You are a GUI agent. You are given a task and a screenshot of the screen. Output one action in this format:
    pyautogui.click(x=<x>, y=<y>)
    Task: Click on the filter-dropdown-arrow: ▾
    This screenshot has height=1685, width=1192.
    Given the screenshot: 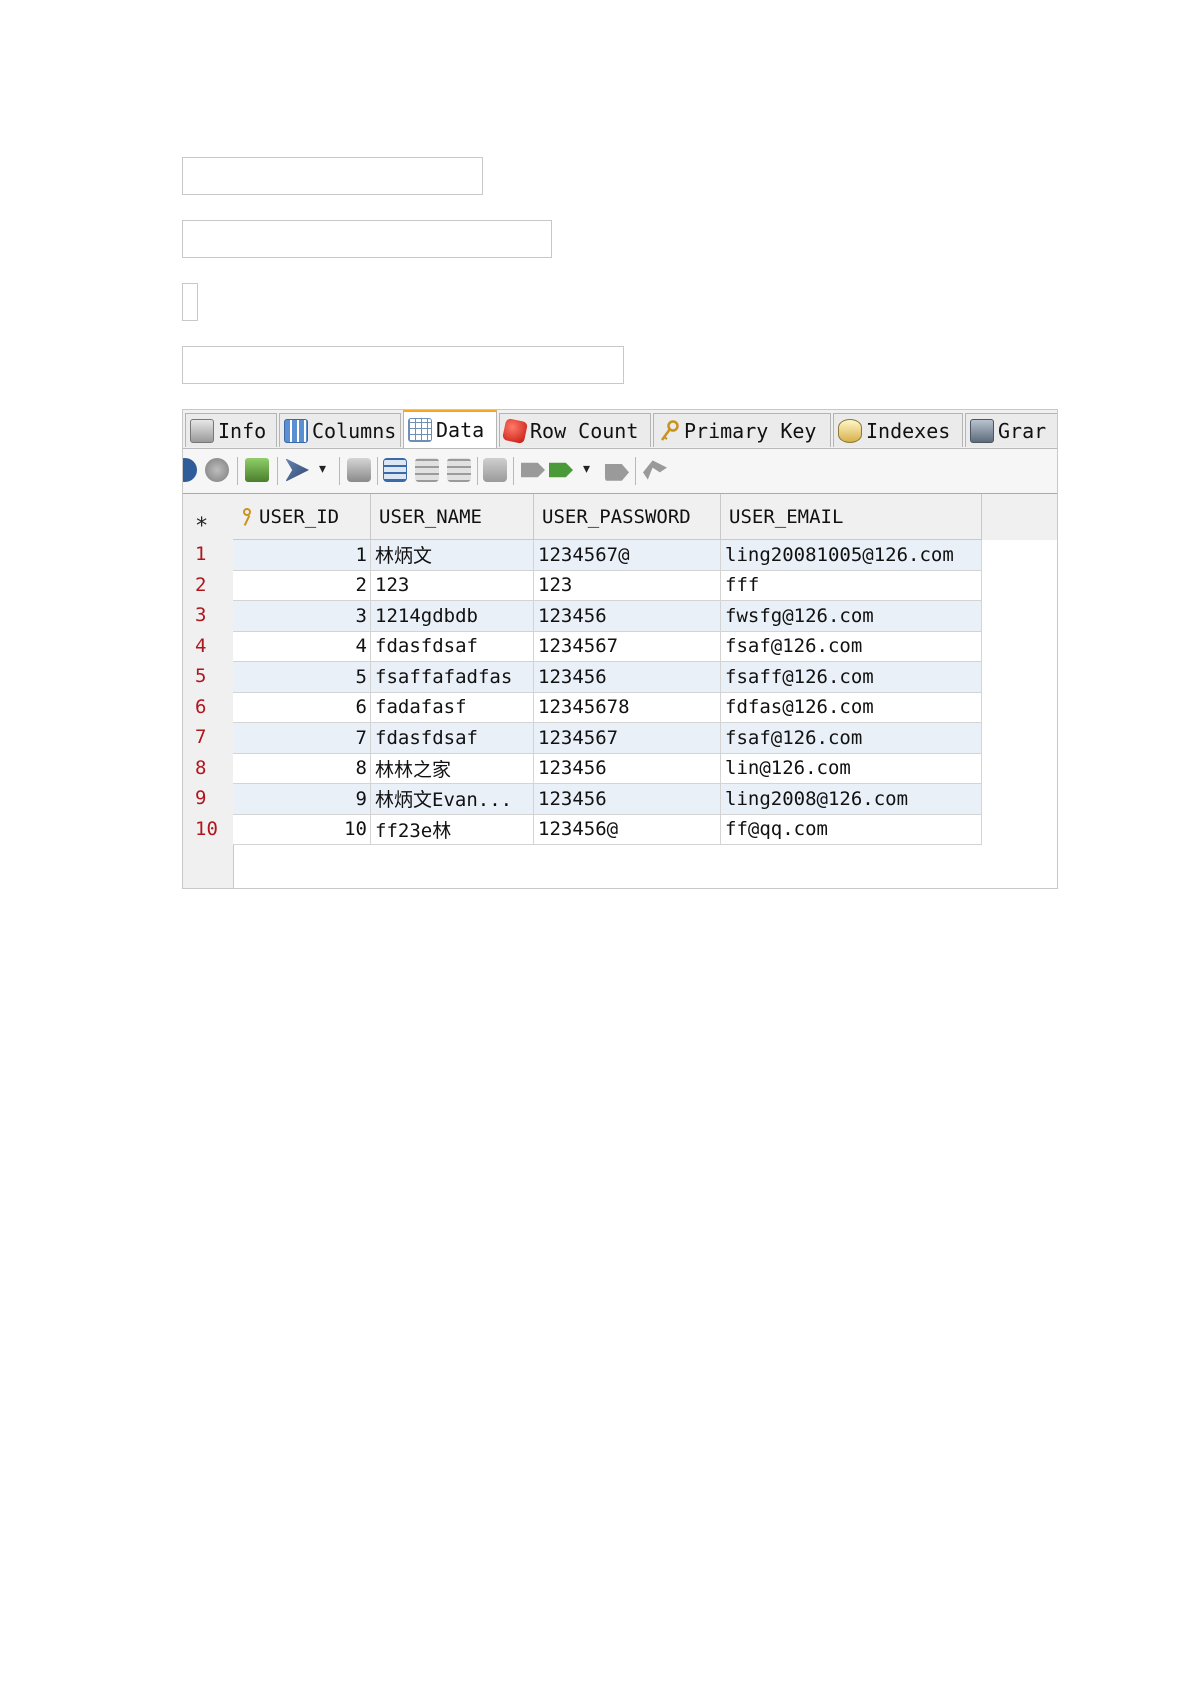 What is the action you would take?
    pyautogui.click(x=322, y=469)
    